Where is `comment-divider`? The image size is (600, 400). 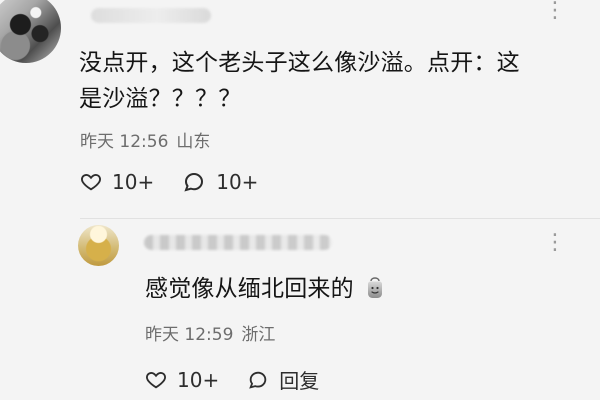 comment-divider is located at coordinates (340, 218).